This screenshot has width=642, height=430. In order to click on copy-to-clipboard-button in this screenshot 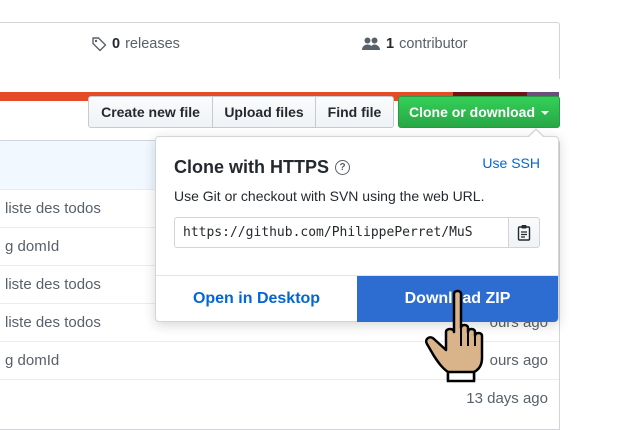, I will do `click(524, 232)`.